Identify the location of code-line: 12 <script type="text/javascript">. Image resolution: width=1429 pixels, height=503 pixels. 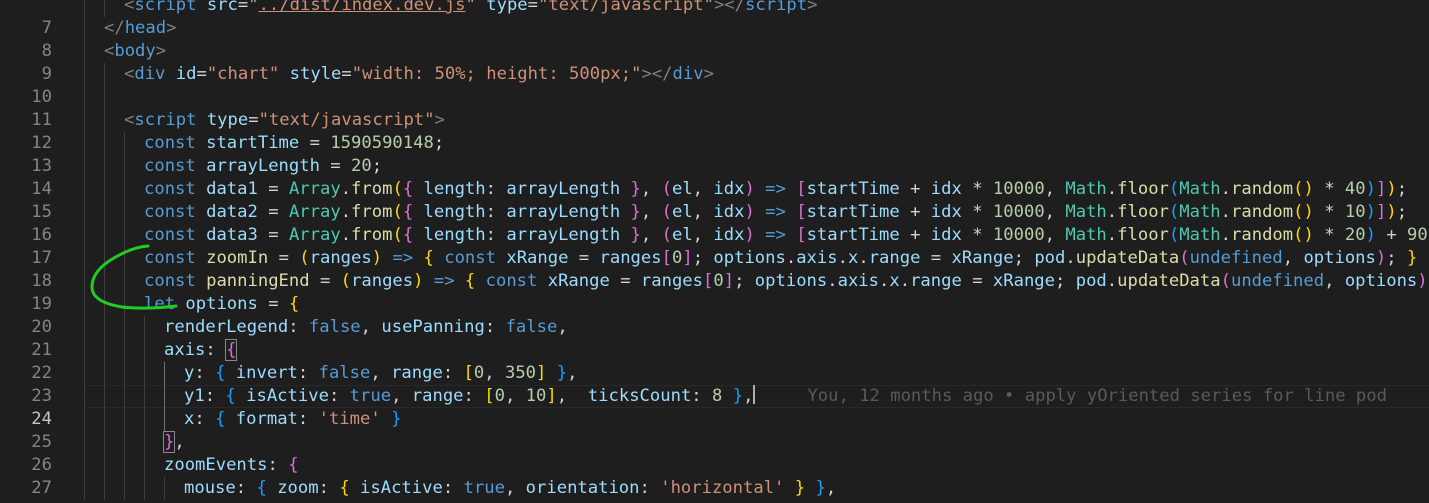
(714, 131).